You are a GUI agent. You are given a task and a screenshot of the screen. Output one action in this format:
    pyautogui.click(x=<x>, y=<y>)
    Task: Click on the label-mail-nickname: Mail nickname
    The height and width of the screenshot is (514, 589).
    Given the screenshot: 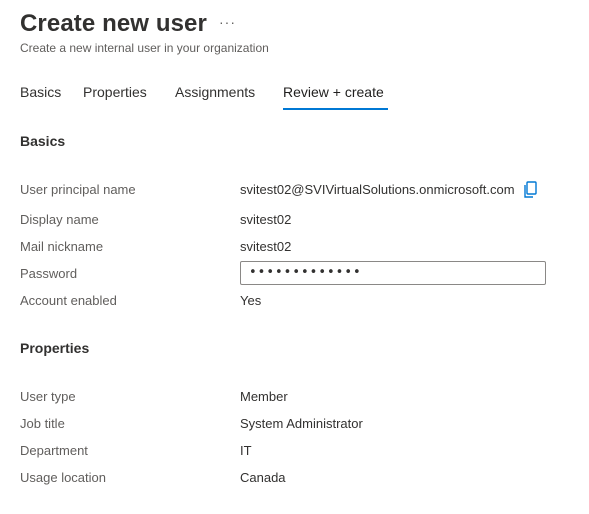 What is the action you would take?
    pyautogui.click(x=62, y=246)
    